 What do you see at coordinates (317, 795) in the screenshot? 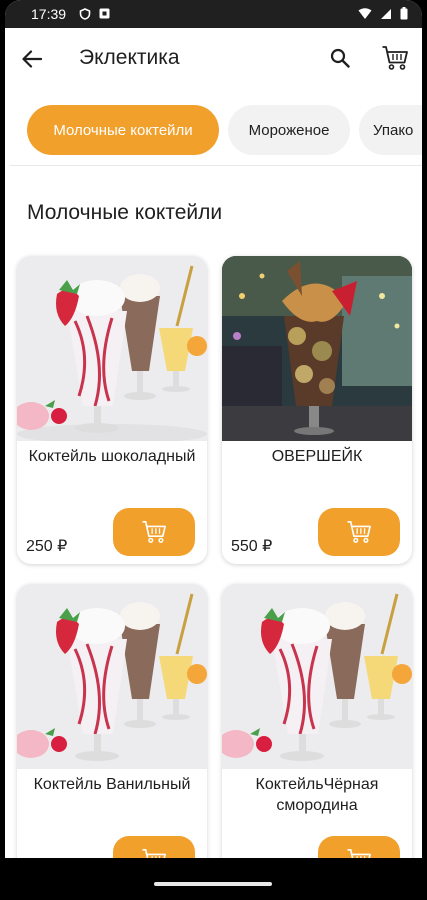
I see `product-name: КоктейльЧёрная смородина` at bounding box center [317, 795].